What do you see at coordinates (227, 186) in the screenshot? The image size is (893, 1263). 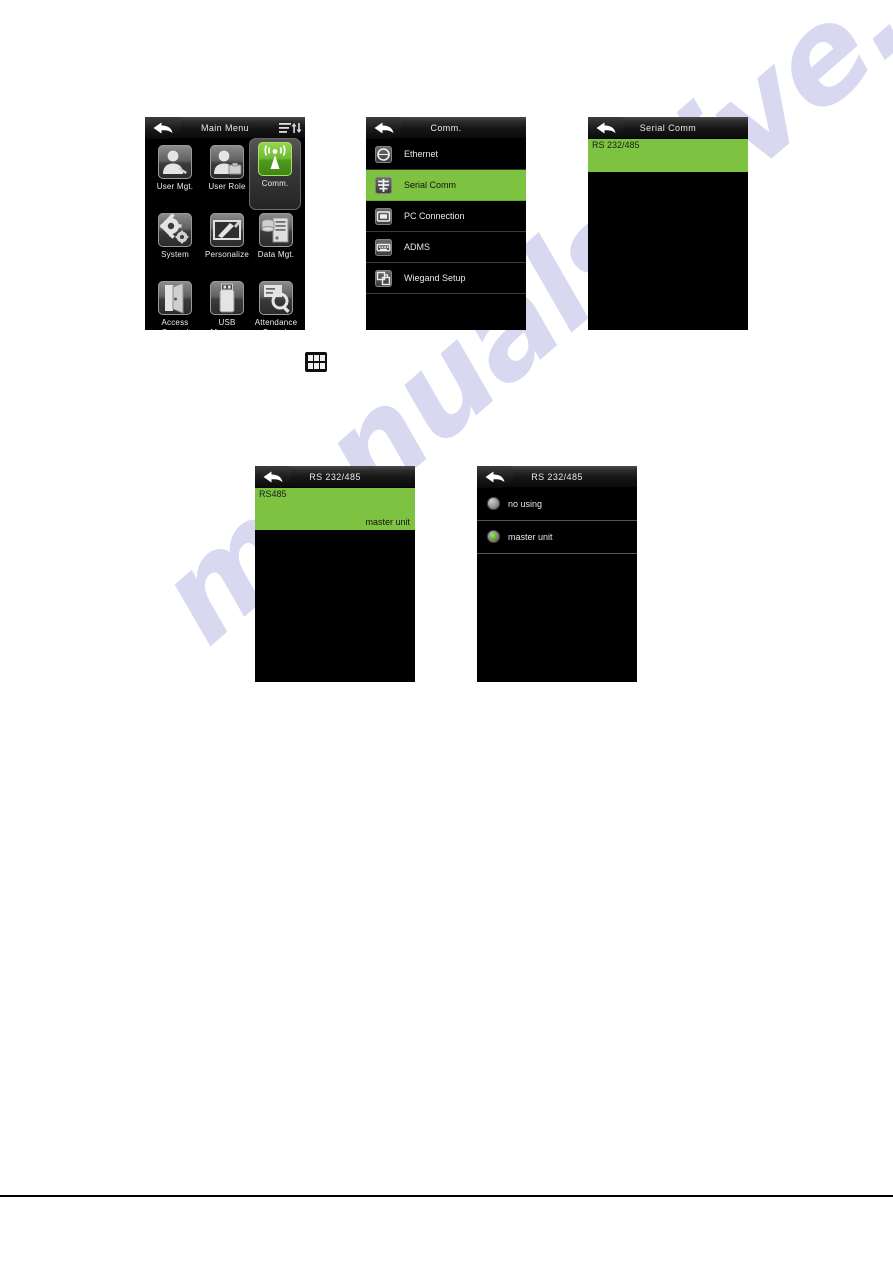 I see `menu-tile-label: User Role` at bounding box center [227, 186].